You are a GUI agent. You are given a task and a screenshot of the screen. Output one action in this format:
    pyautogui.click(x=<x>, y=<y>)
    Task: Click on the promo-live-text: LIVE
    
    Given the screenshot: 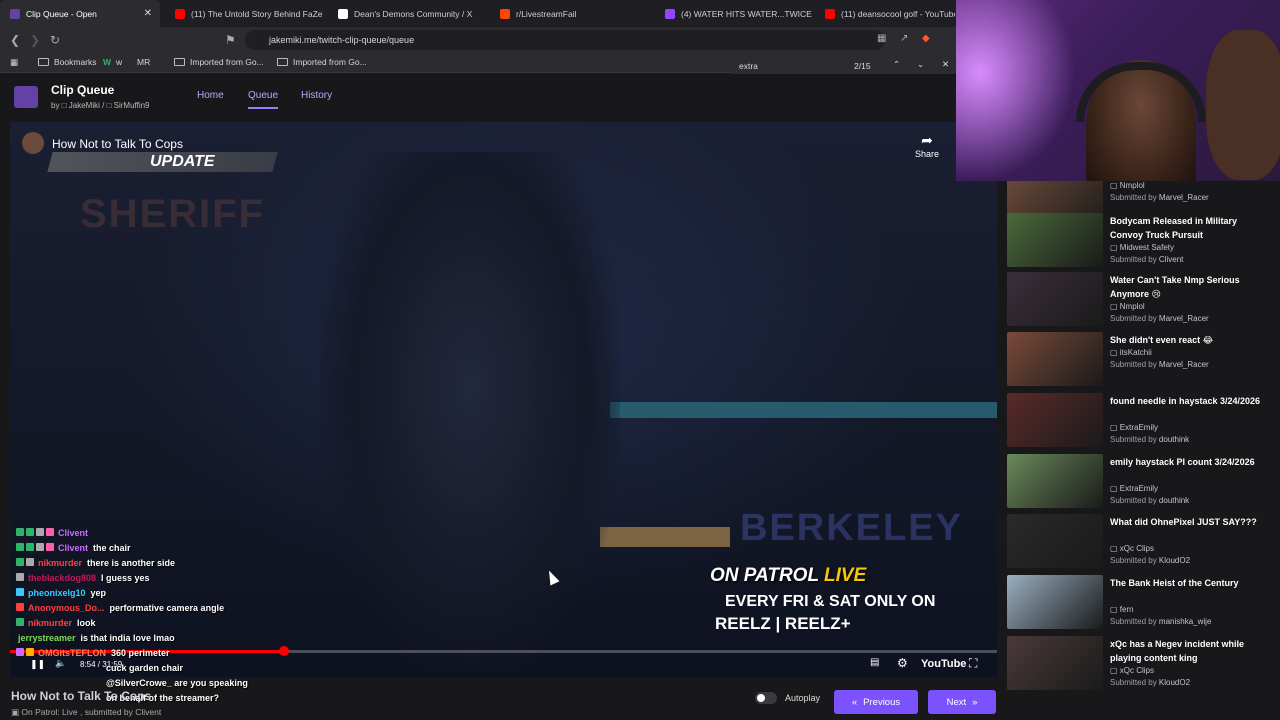 What is the action you would take?
    pyautogui.click(x=845, y=575)
    